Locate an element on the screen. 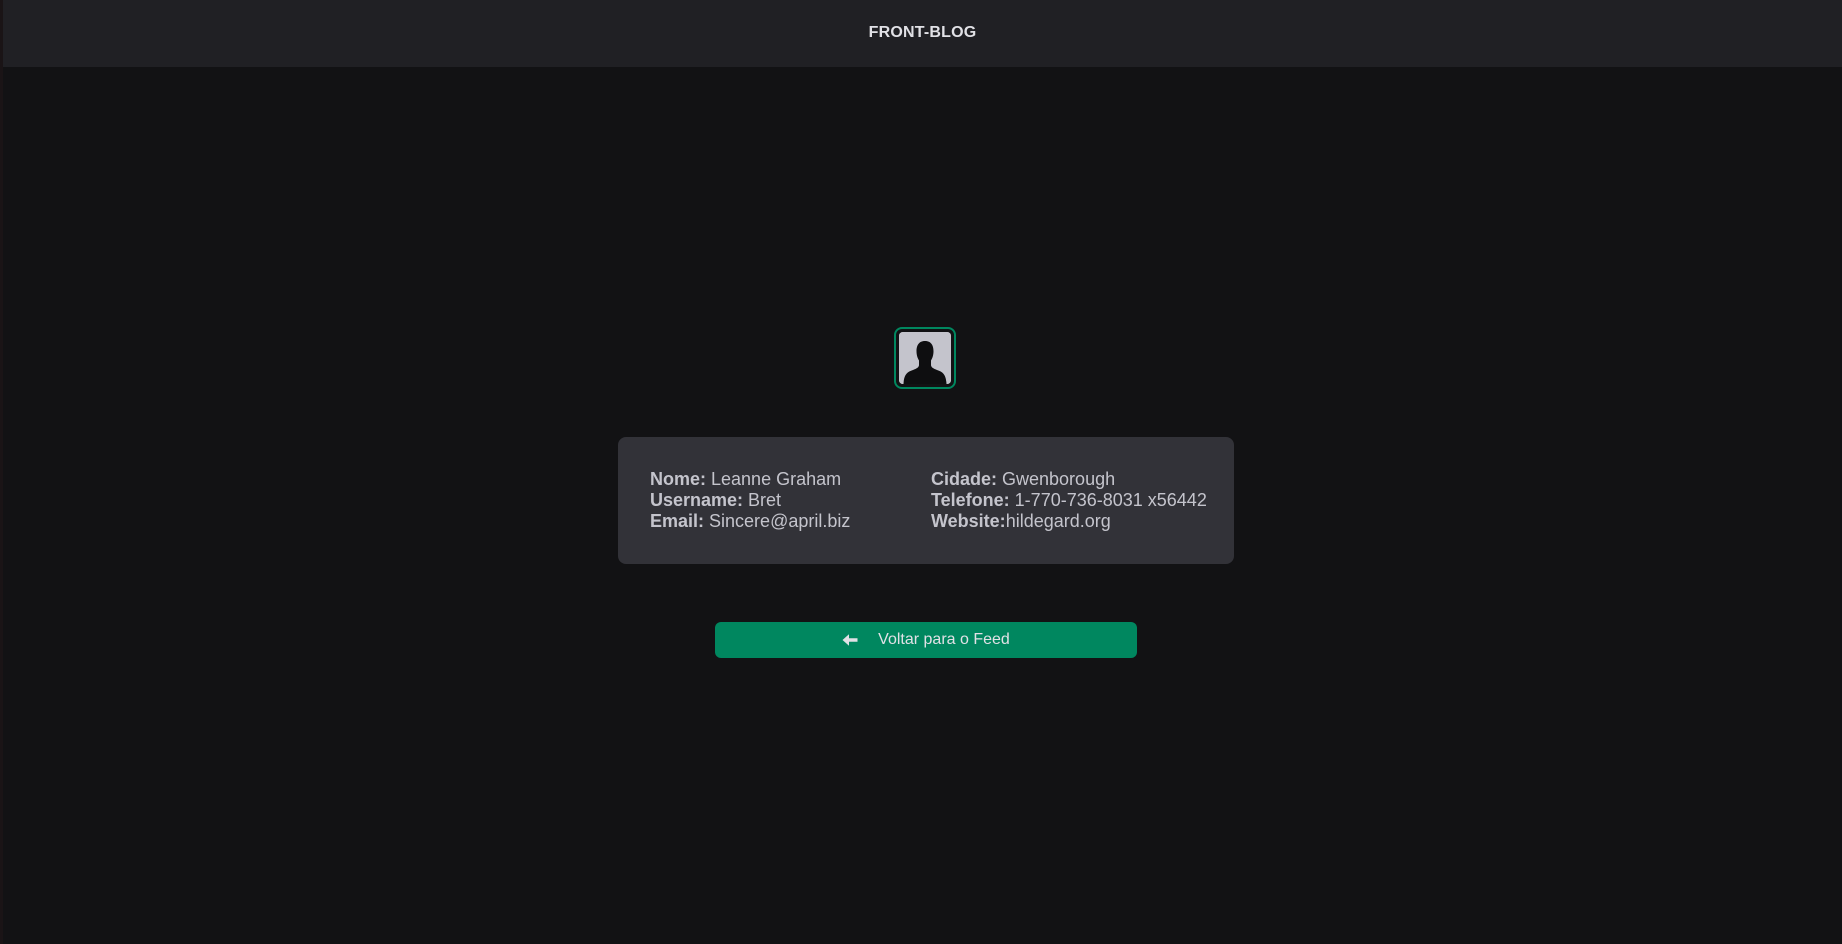 The height and width of the screenshot is (944, 1842). field-label: Website: is located at coordinates (968, 521).